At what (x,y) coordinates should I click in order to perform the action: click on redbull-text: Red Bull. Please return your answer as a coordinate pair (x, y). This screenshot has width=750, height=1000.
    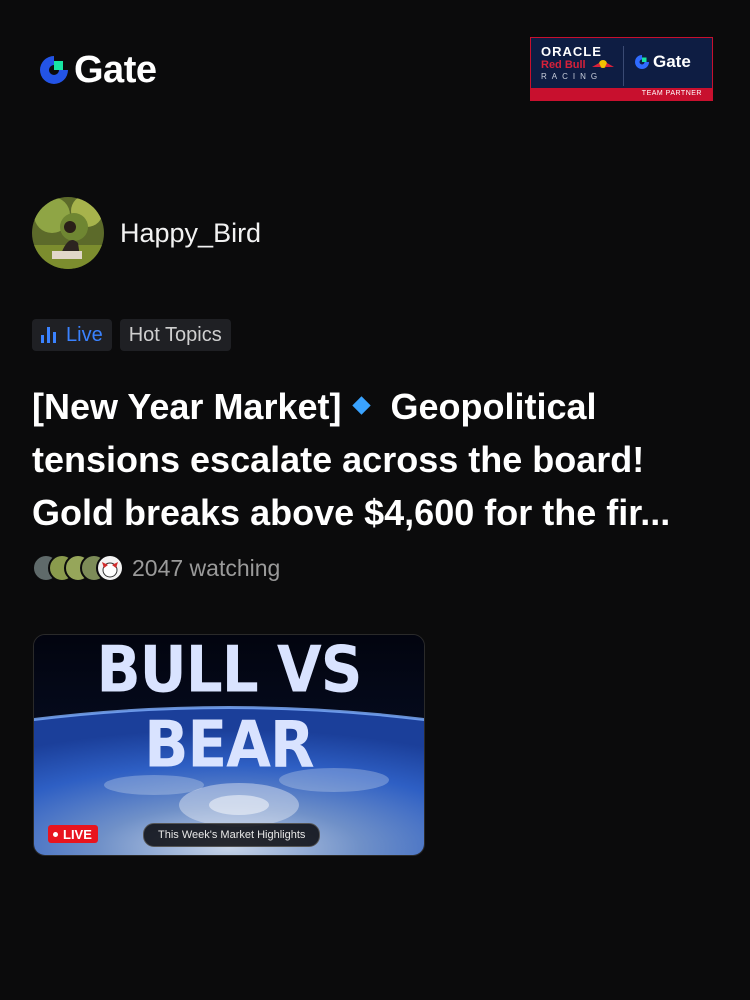
    Looking at the image, I should click on (563, 65).